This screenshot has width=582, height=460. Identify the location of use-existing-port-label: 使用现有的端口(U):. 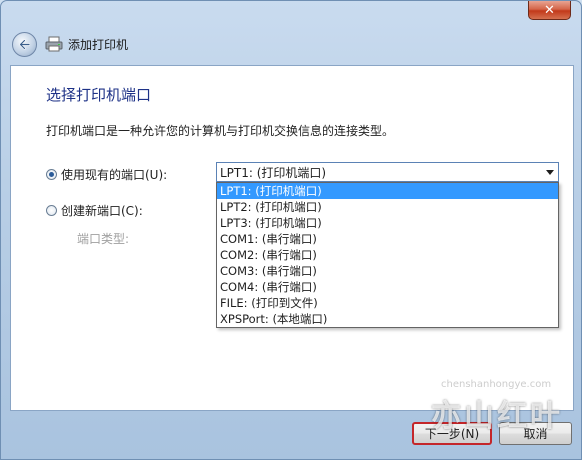
(114, 175).